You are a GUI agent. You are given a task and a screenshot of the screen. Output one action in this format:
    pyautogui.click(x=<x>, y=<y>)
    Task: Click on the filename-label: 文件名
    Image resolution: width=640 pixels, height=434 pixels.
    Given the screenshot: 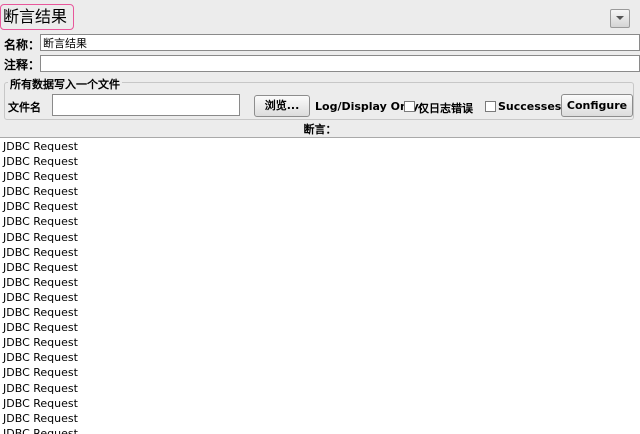 What is the action you would take?
    pyautogui.click(x=24, y=107)
    